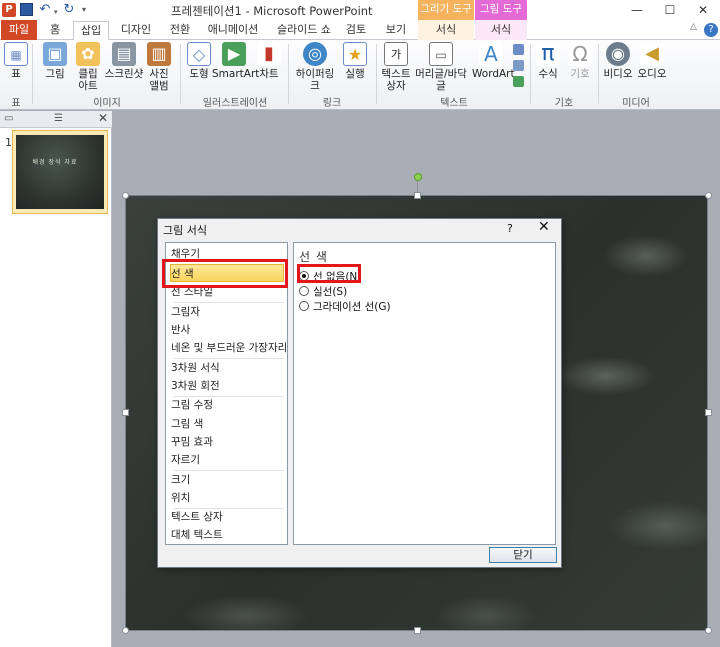  Describe the element at coordinates (652, 61) in the screenshot. I see `audio-button: ◀ 오디오` at that location.